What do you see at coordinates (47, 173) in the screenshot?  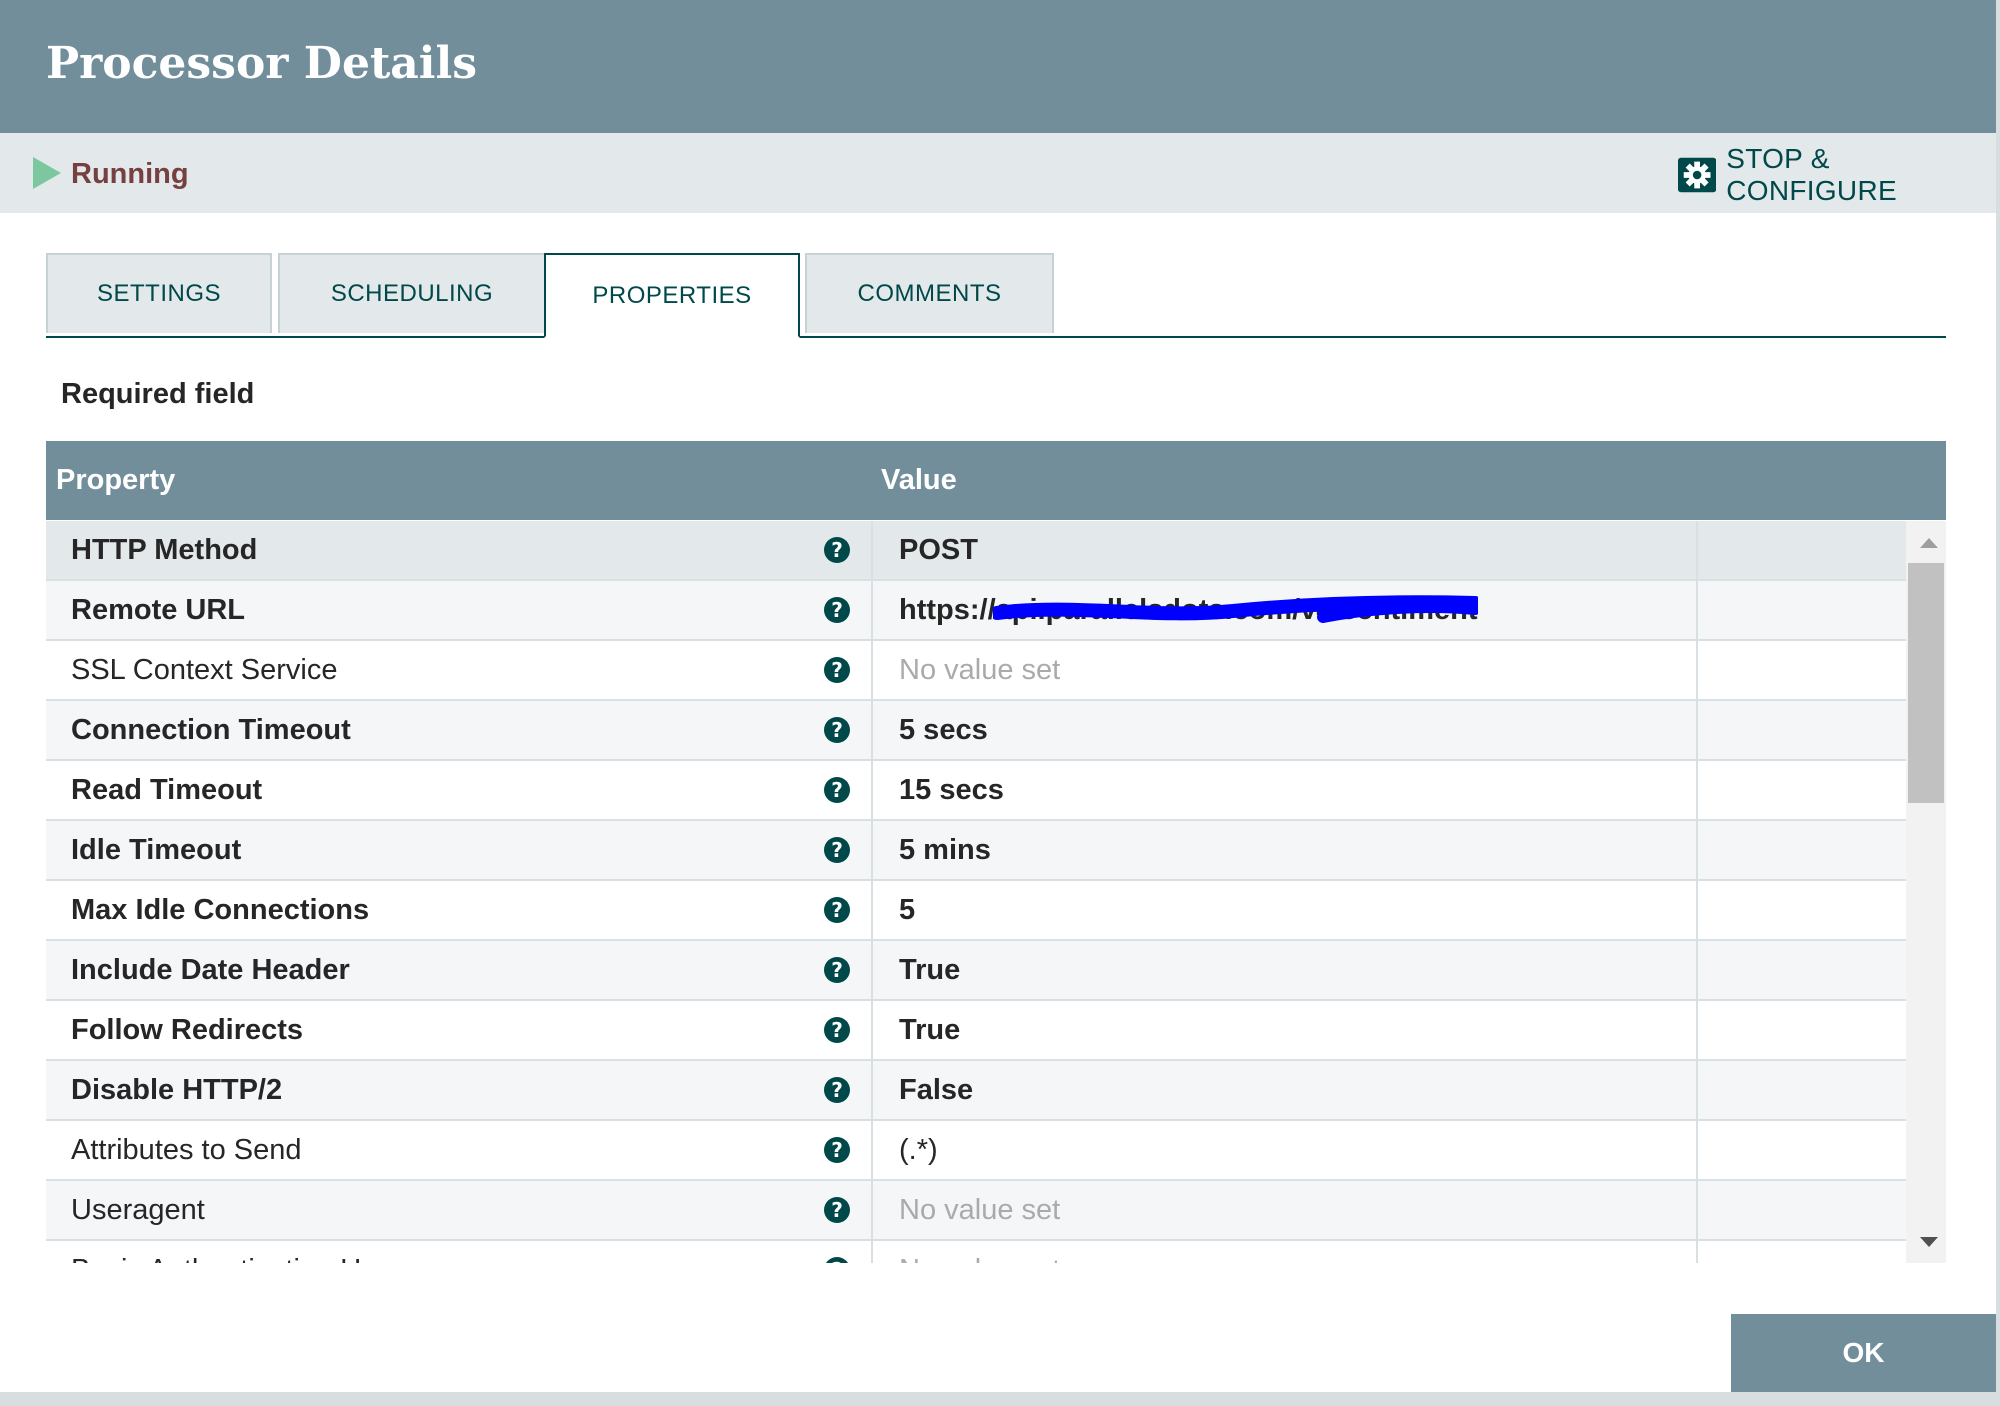 I see `running-play-icon` at bounding box center [47, 173].